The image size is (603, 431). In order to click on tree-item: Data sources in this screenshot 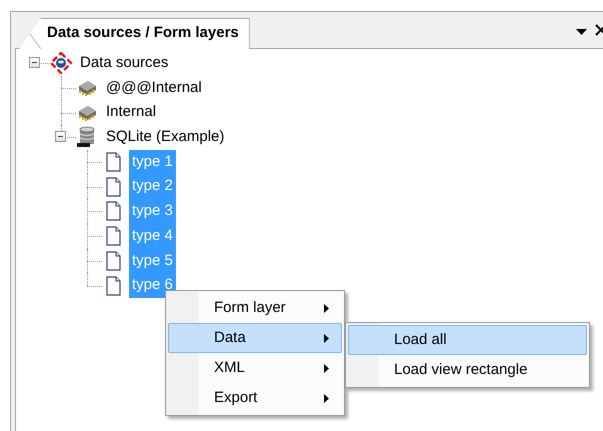, I will do `click(124, 63)`.